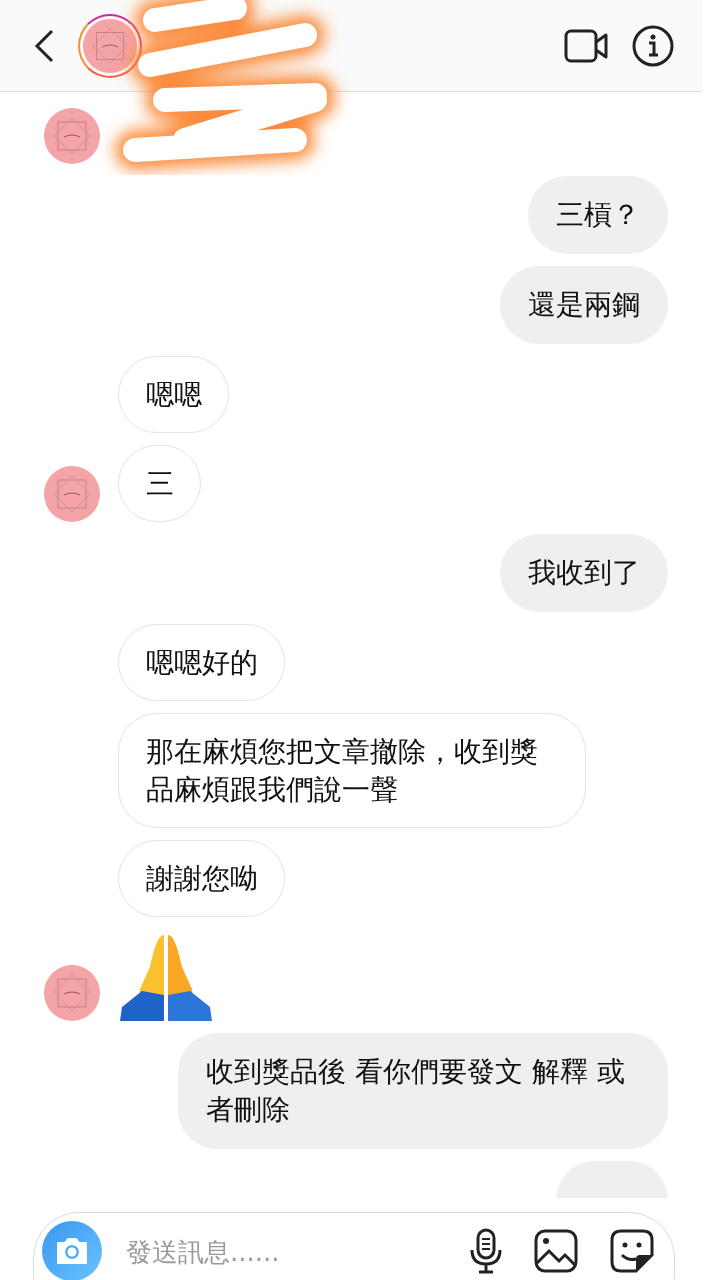 This screenshot has height=1280, width=720. I want to click on message-bubble: 我收到了, so click(584, 573).